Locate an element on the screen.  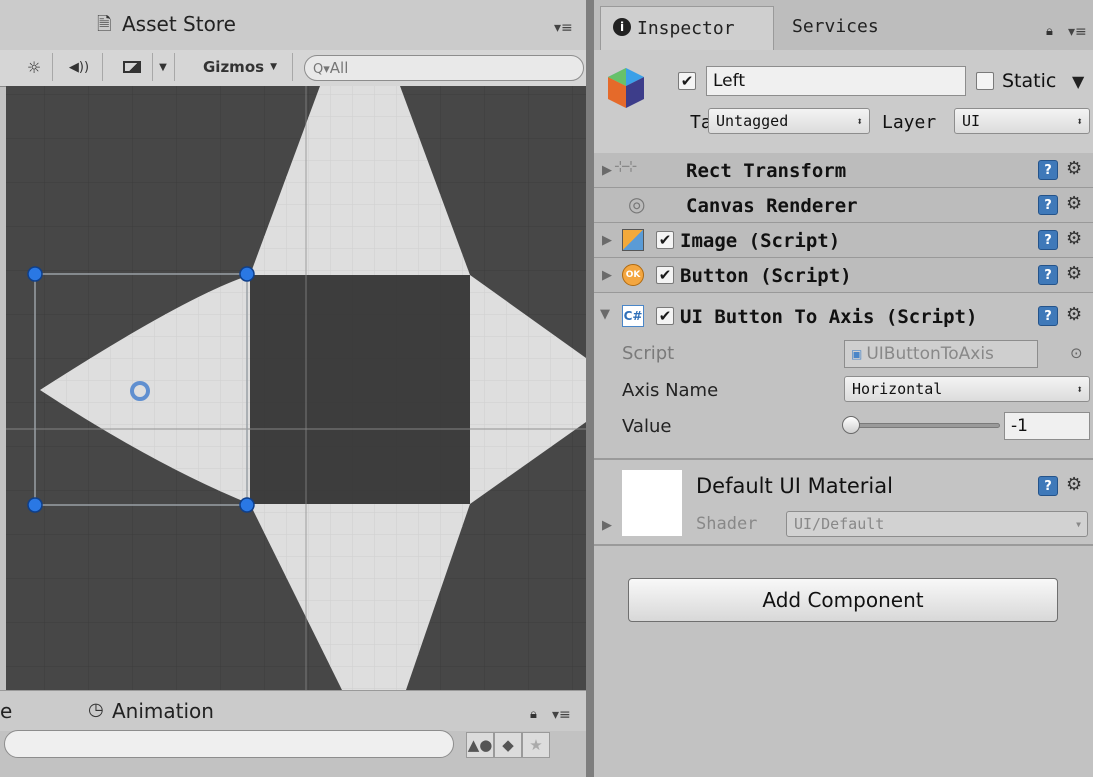
shapes-icon: ▲● is located at coordinates (480, 745).